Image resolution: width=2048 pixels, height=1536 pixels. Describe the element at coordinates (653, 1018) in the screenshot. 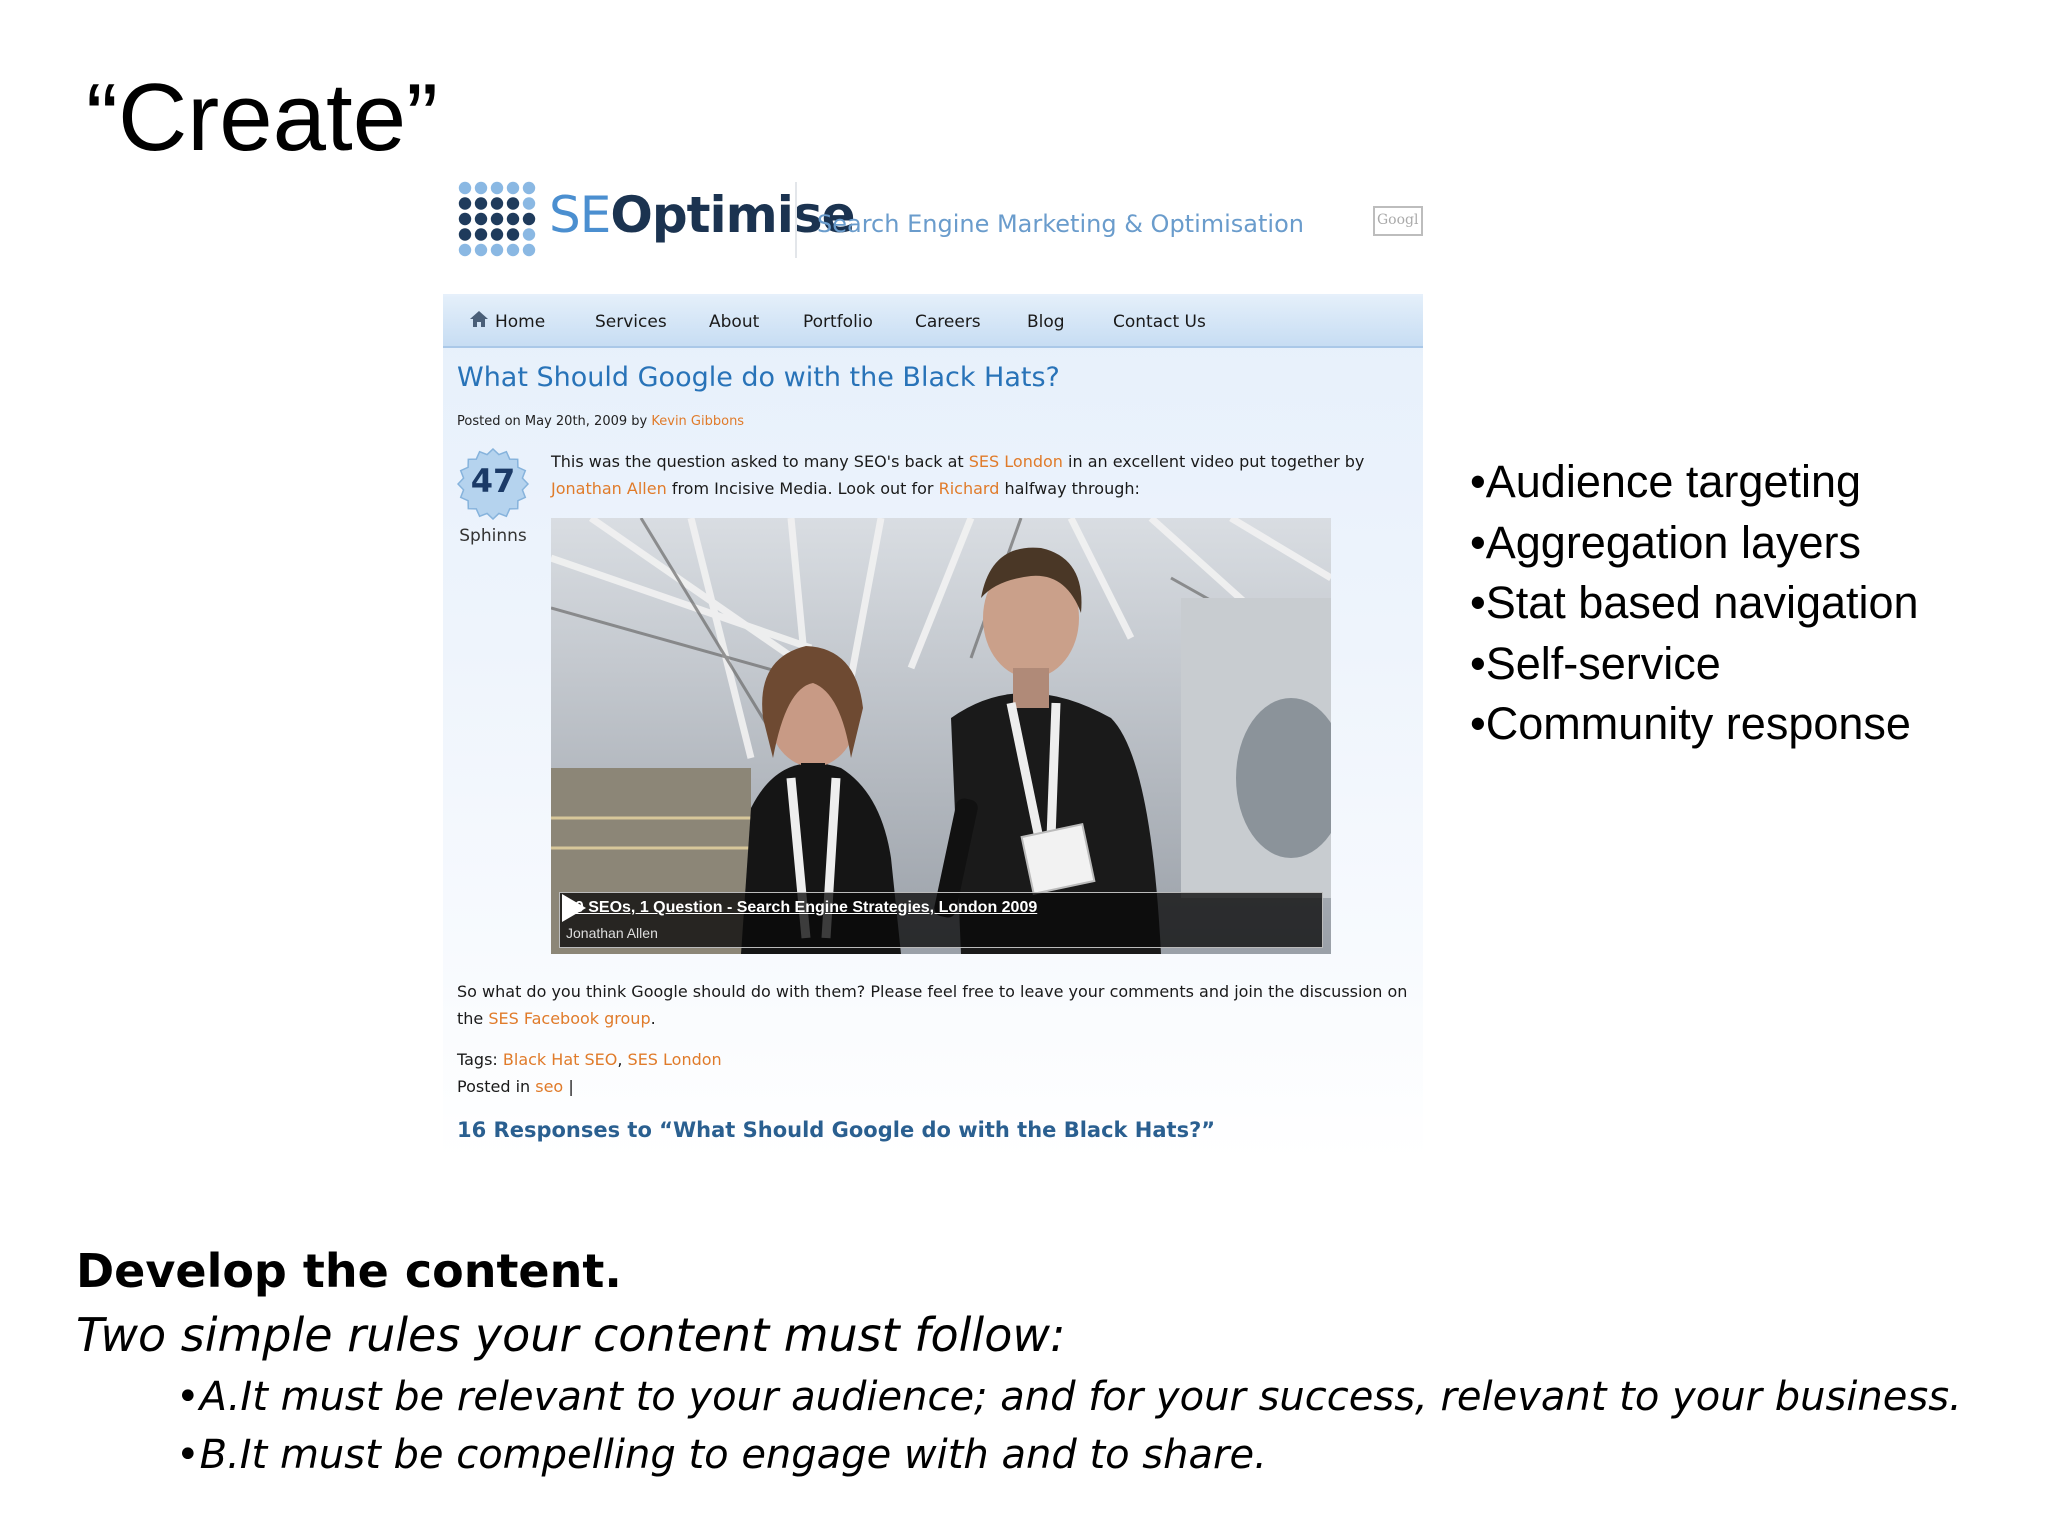

I see `question-end: .` at that location.